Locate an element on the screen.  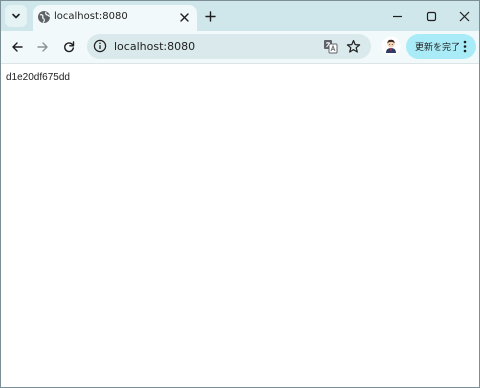
new-tab-button is located at coordinates (210, 16).